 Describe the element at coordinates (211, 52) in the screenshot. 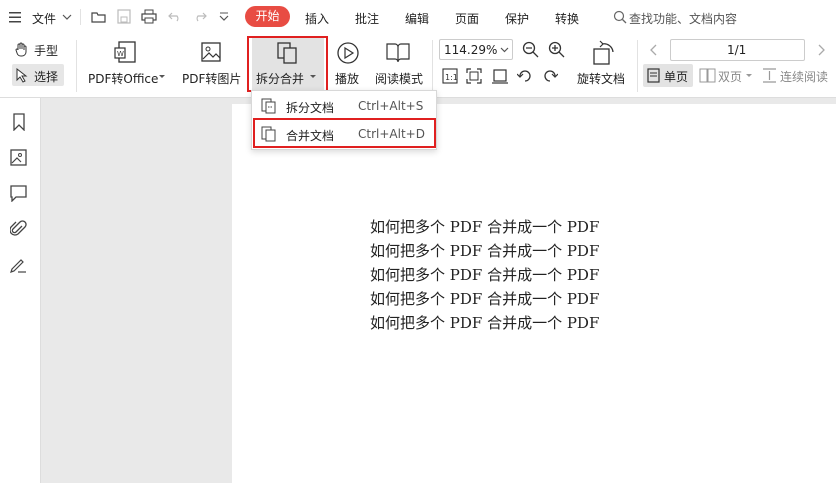

I see `image-icon` at that location.